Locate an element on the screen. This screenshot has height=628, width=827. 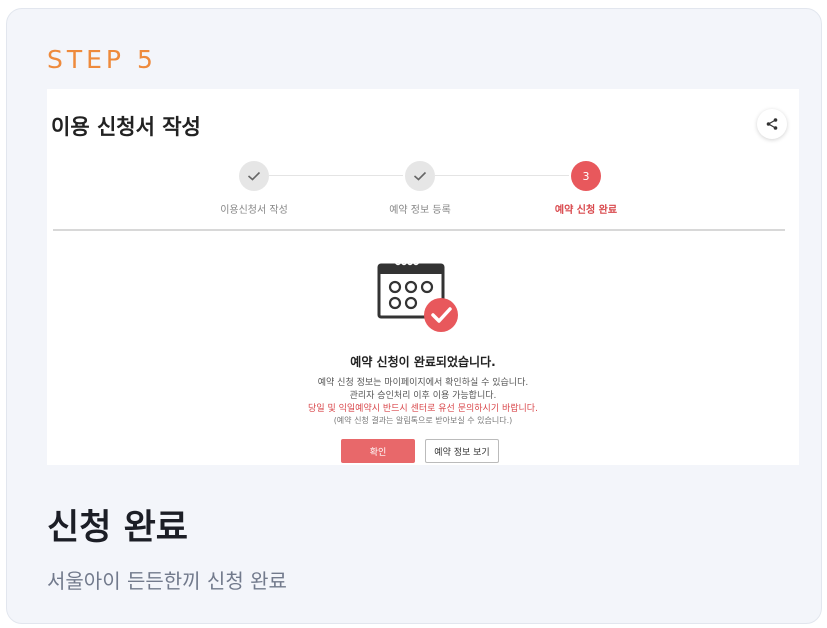
step-2-label: 예약 정보 등록 is located at coordinates (420, 210).